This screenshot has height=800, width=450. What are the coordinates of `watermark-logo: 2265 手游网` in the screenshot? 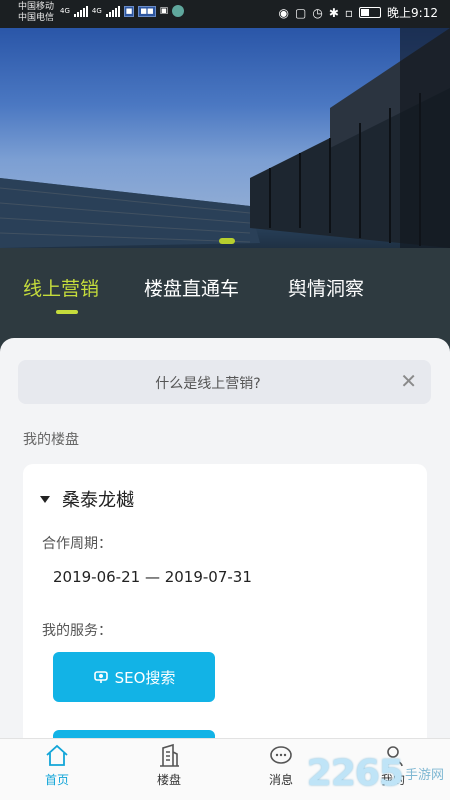 It's located at (375, 773).